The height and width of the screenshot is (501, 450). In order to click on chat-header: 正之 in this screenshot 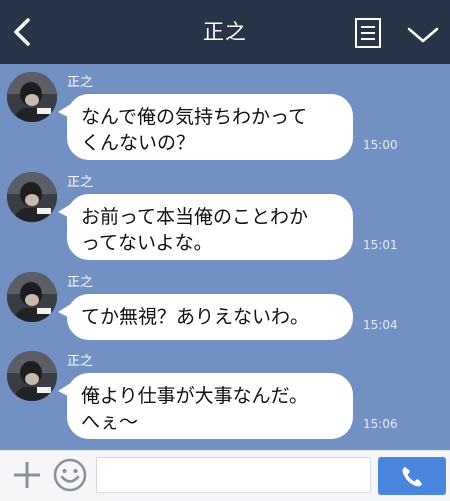, I will do `click(225, 32)`.